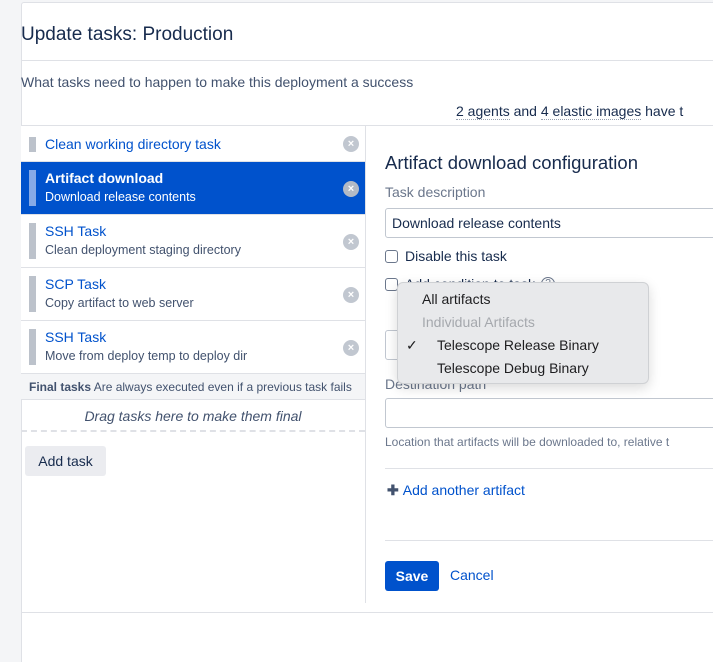  What do you see at coordinates (412, 576) in the screenshot?
I see `save-button: Save` at bounding box center [412, 576].